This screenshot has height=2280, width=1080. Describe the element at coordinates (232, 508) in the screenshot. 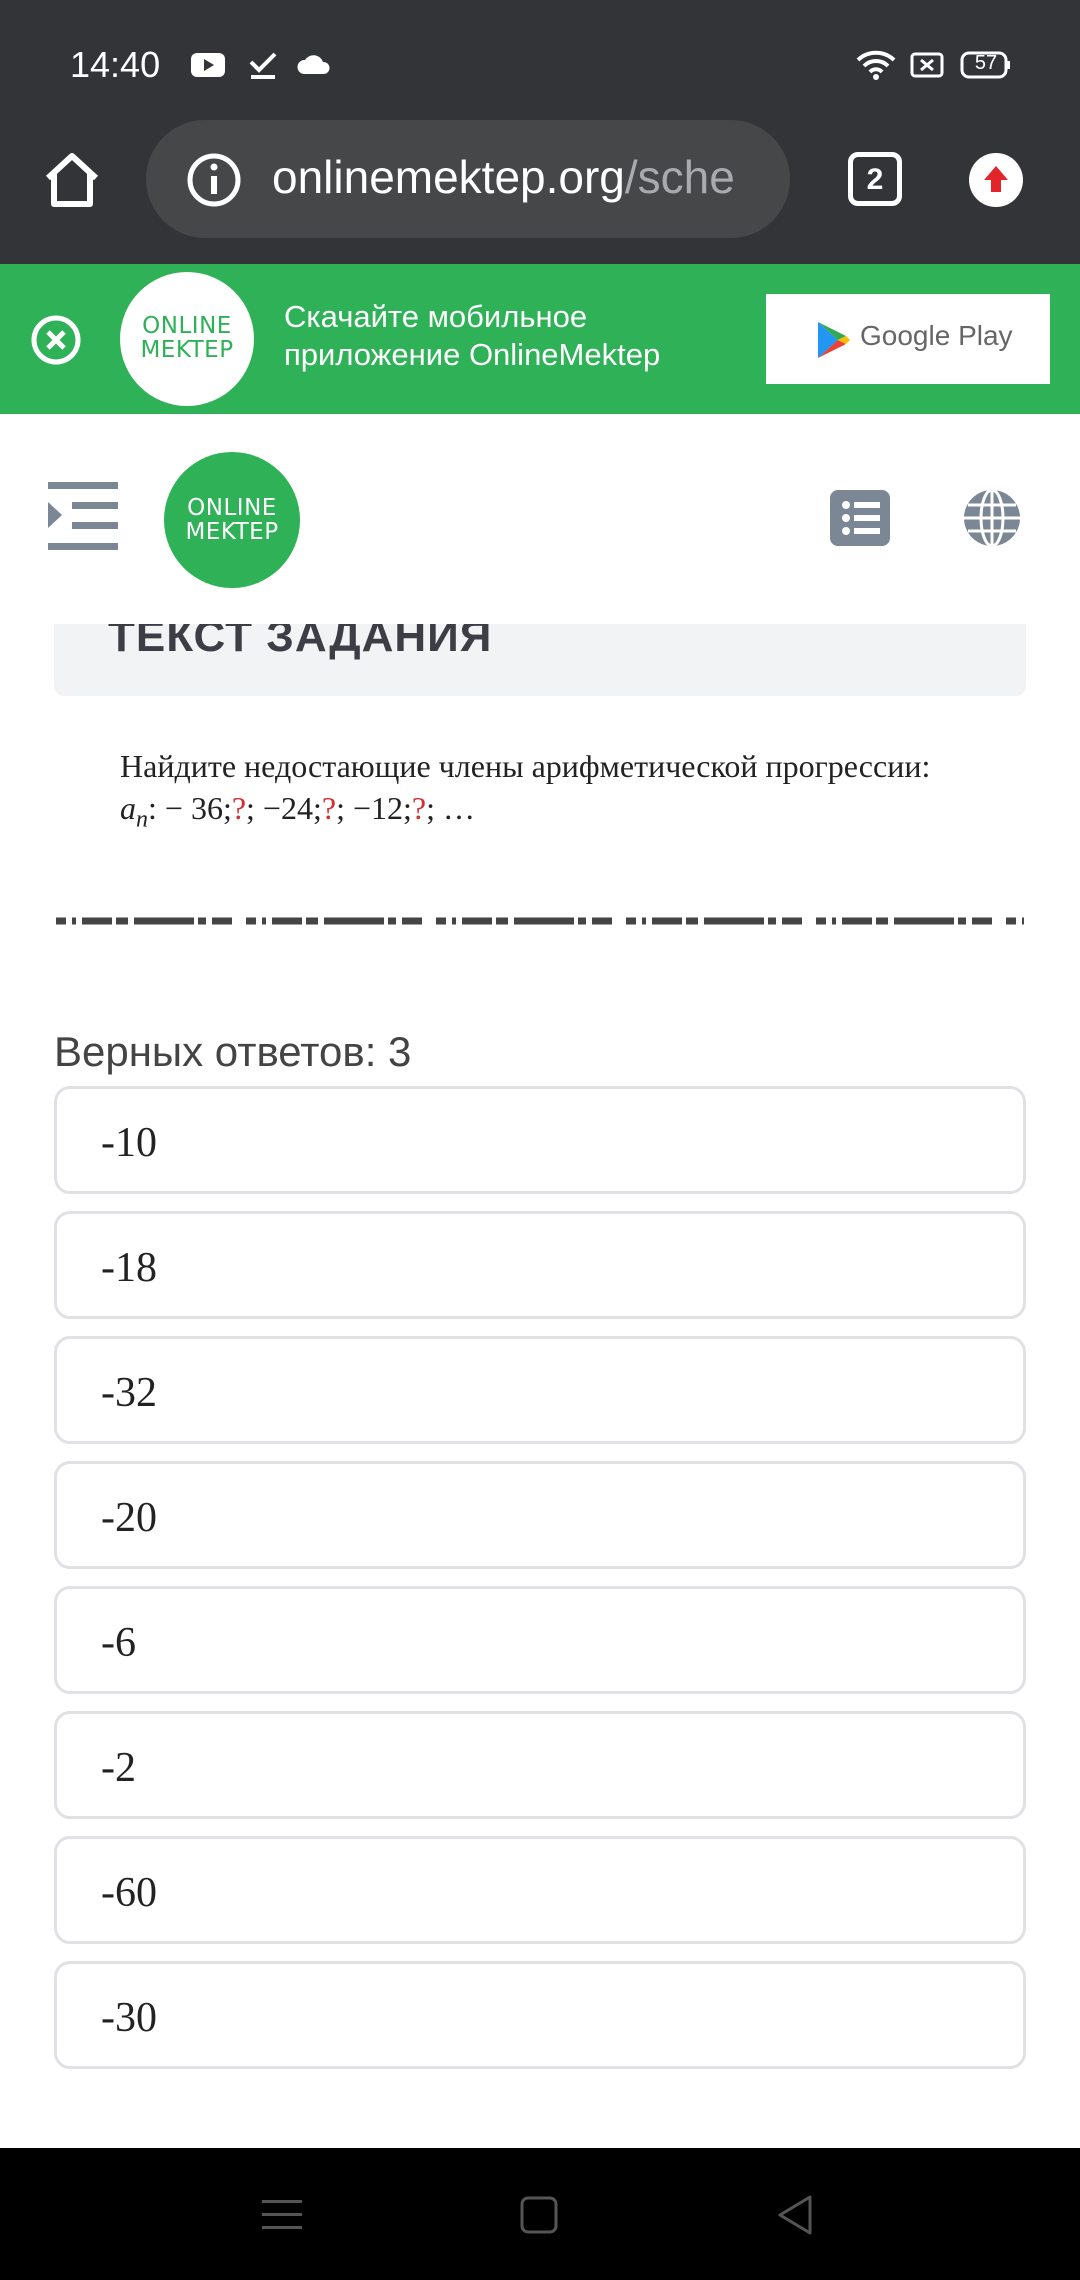

I see `site-logo-line1: ONLINE` at that location.